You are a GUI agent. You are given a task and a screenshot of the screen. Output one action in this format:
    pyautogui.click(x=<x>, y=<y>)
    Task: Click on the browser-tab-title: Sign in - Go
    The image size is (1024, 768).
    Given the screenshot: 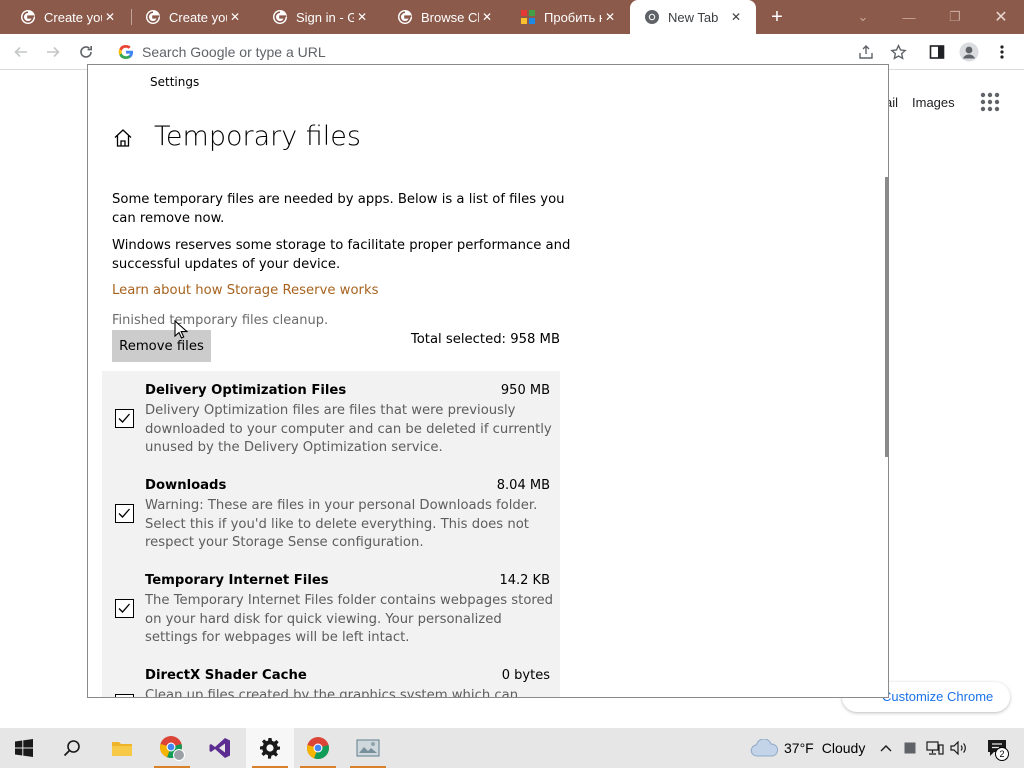 What is the action you would take?
    pyautogui.click(x=325, y=17)
    